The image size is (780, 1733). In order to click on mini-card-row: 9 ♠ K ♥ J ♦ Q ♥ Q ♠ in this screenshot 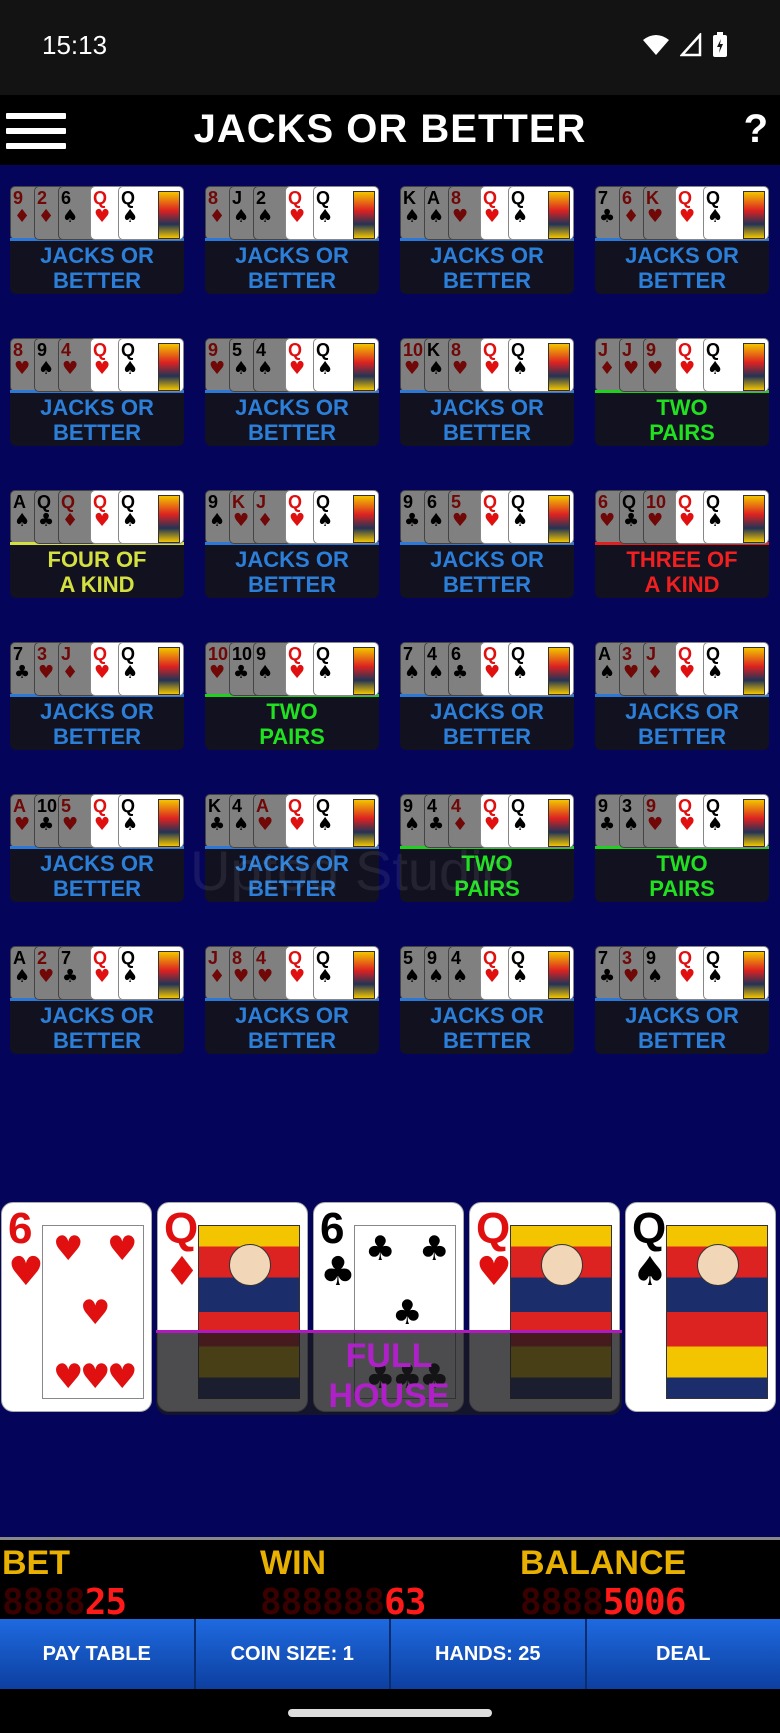, I will do `click(292, 517)`.